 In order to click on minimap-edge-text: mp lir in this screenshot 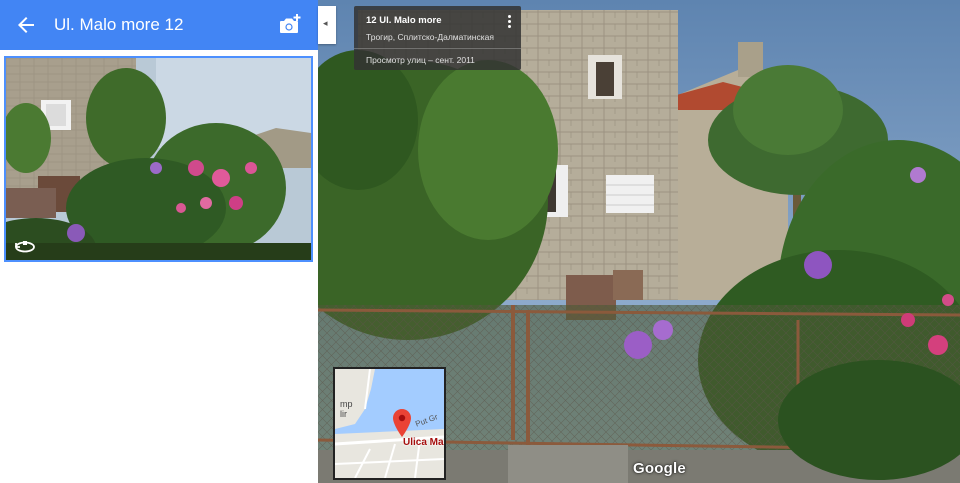, I will do `click(346, 409)`.